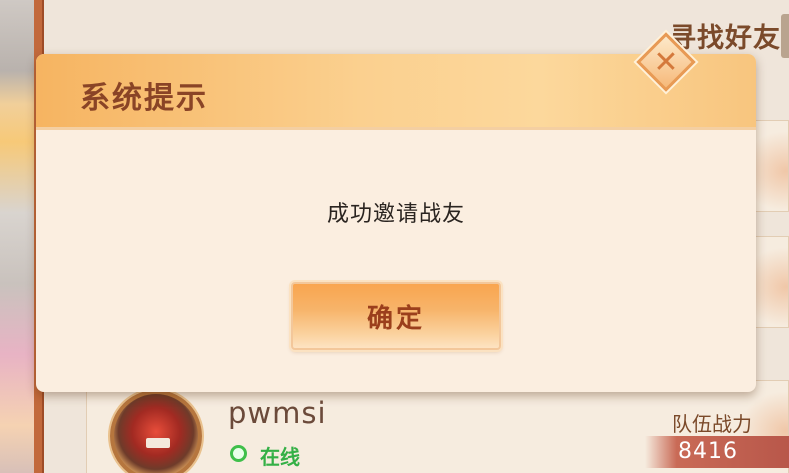 Image resolution: width=789 pixels, height=473 pixels. I want to click on confirm-button-label: 确定, so click(395, 318).